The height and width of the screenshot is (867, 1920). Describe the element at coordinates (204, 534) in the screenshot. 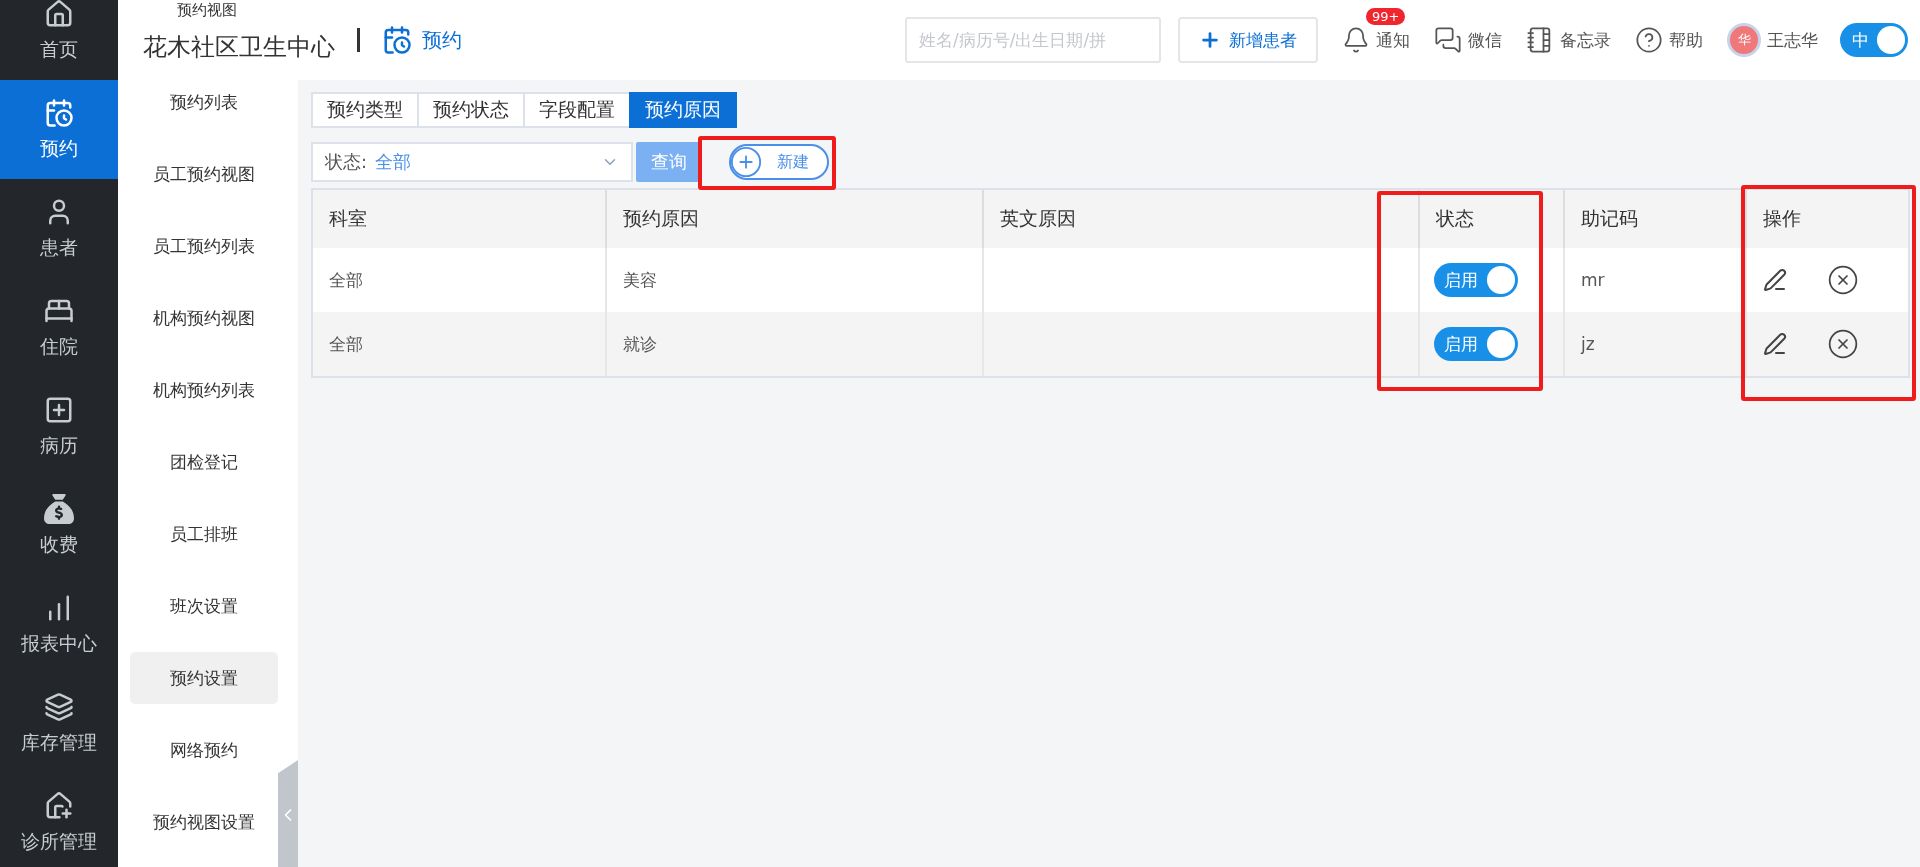

I see `subnav-item: 员工排班` at that location.